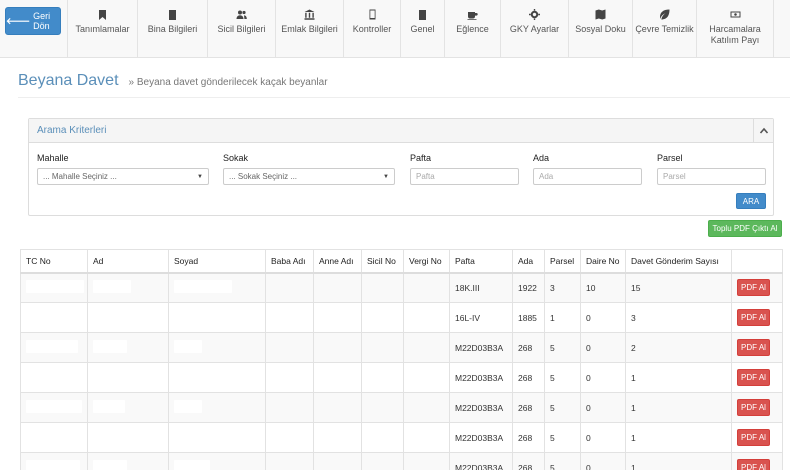 This screenshot has width=790, height=470. I want to click on back-button: 🡐 Geri Dön, so click(33, 21).